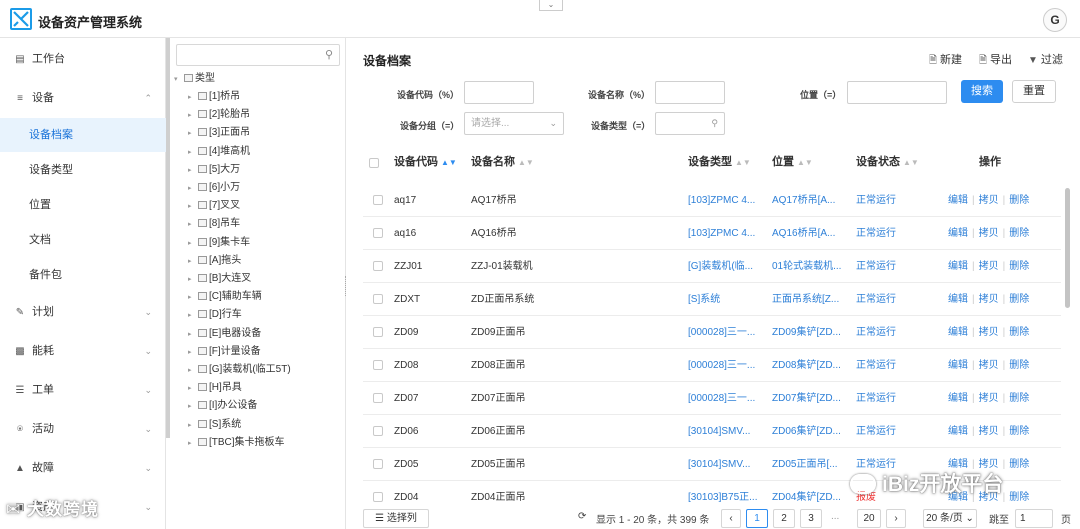  I want to click on tree-node: ▸ [A]拖头, so click(214, 261).